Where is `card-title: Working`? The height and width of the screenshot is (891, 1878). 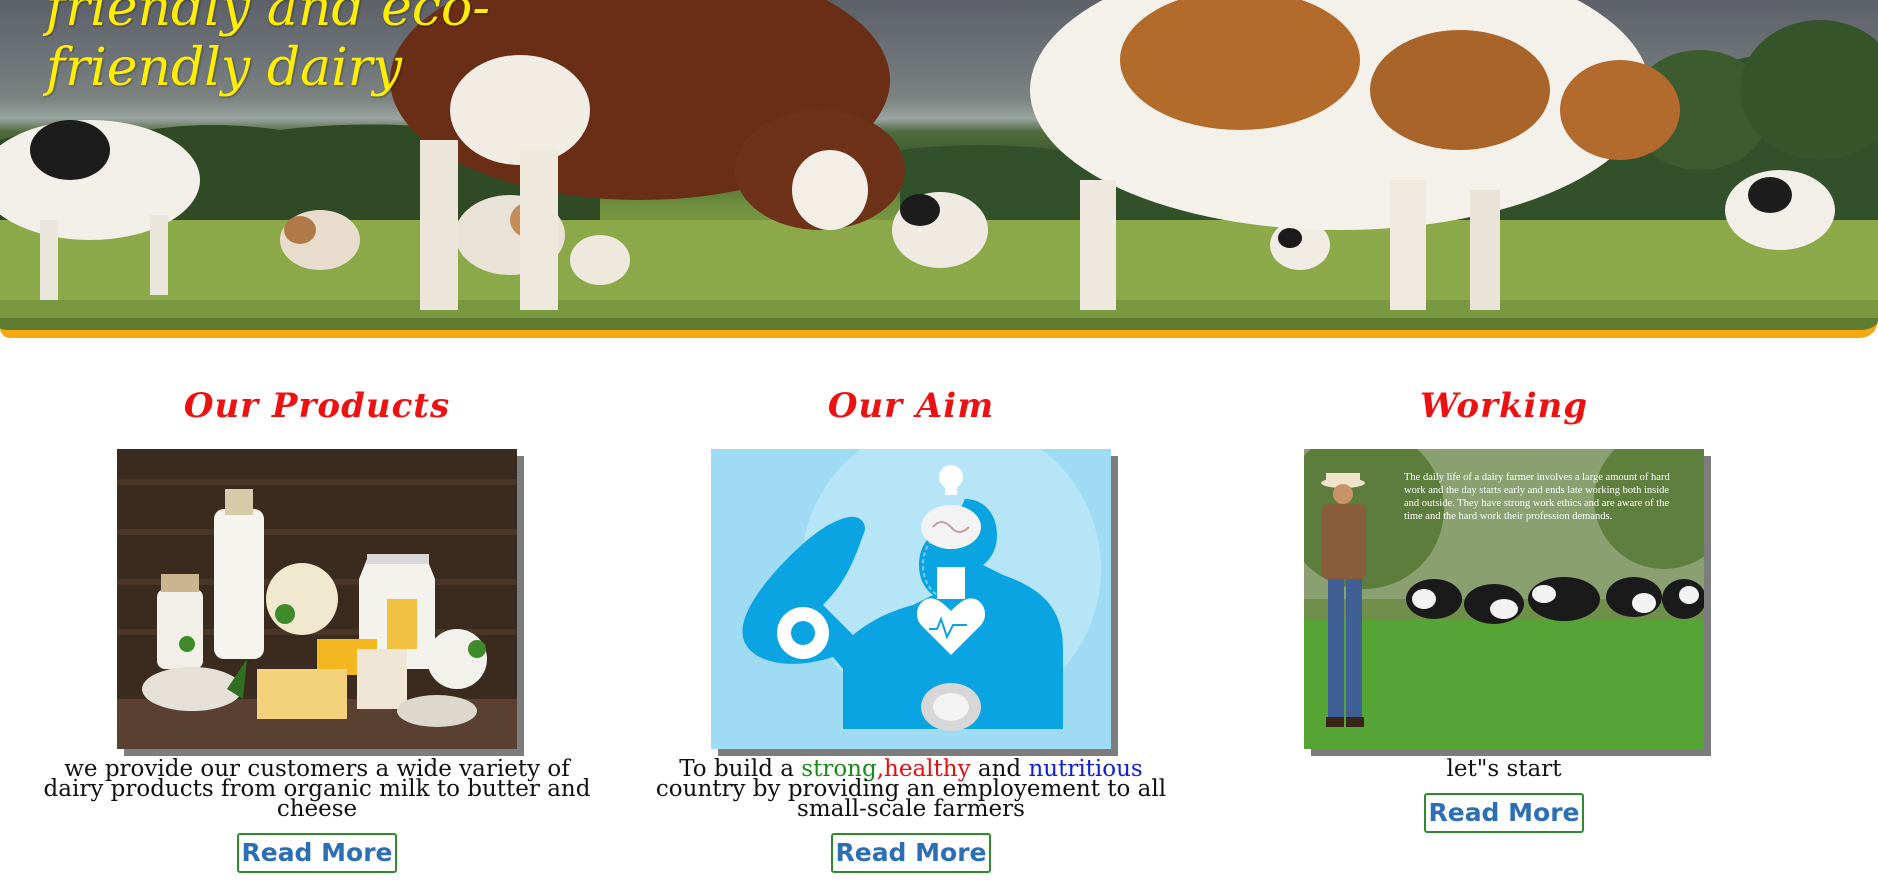 card-title: Working is located at coordinates (1504, 406).